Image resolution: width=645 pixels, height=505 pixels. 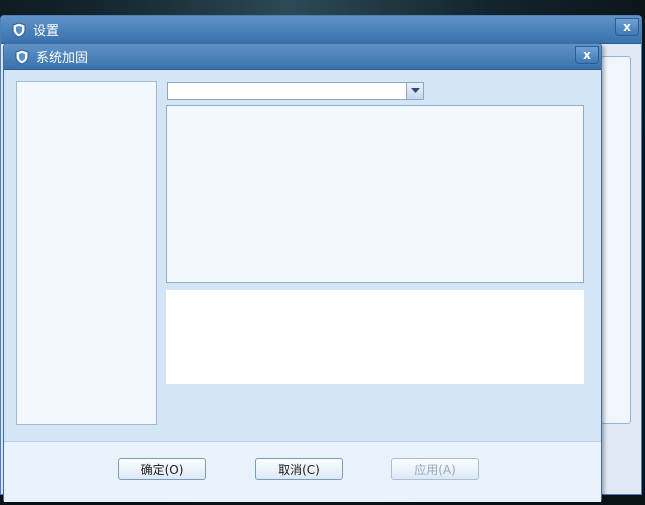 What do you see at coordinates (627, 27) in the screenshot?
I see `settings-close-button: x` at bounding box center [627, 27].